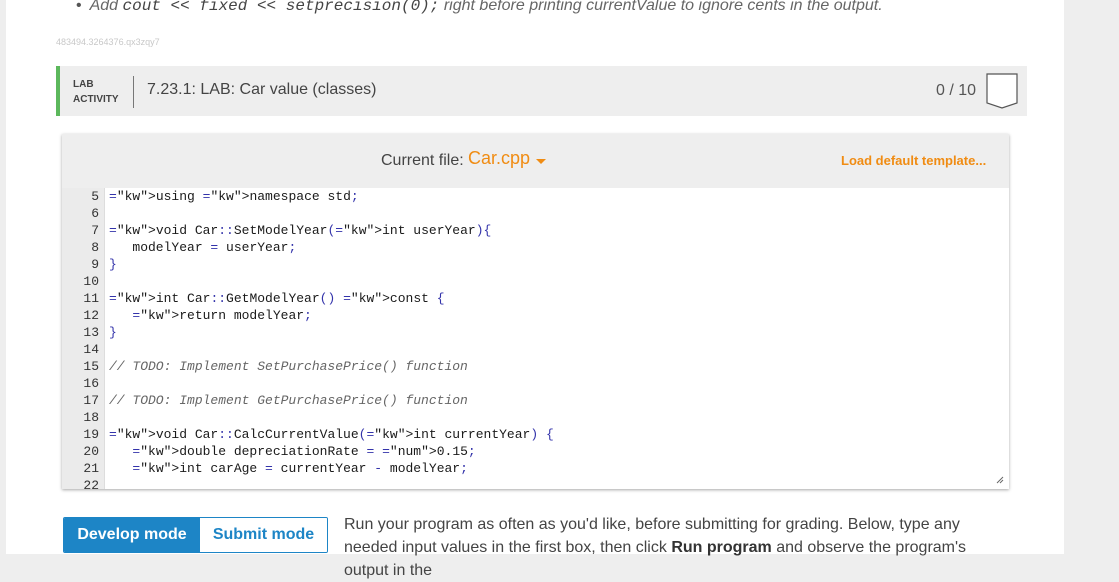  I want to click on line-number: 7, so click(95, 230).